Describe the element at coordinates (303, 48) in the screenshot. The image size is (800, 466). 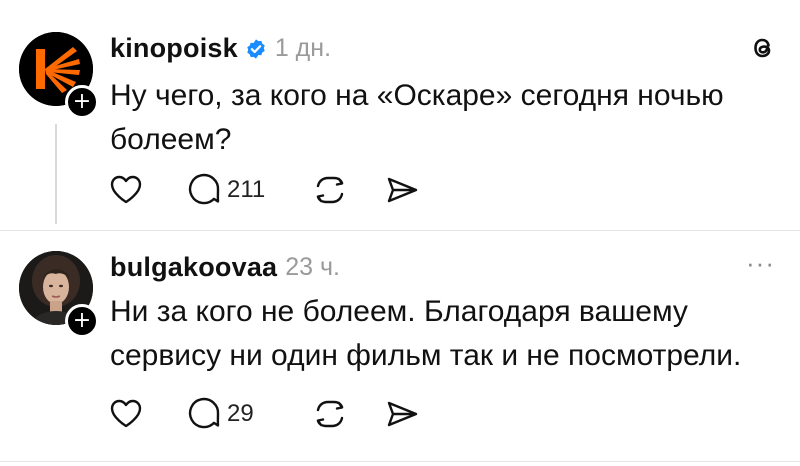
I see `post-time: 1 дн.` at that location.